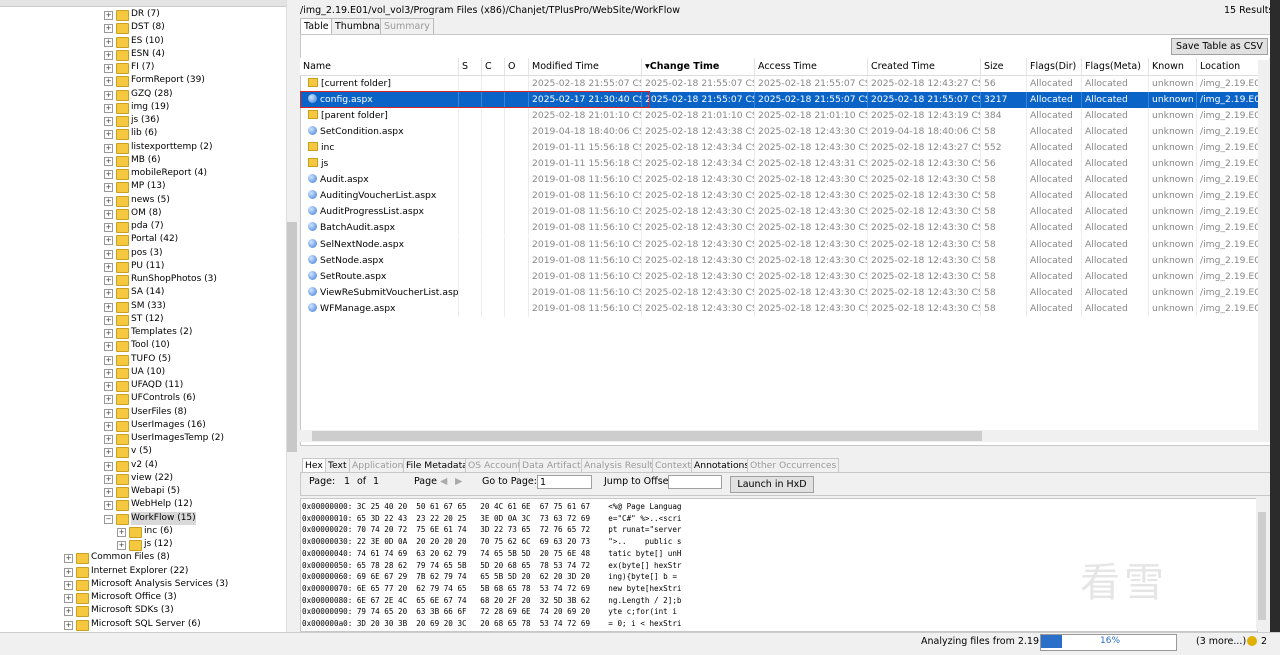 This screenshot has width=1280, height=655. What do you see at coordinates (108, 519) in the screenshot?
I see `collapse-icon: −` at bounding box center [108, 519].